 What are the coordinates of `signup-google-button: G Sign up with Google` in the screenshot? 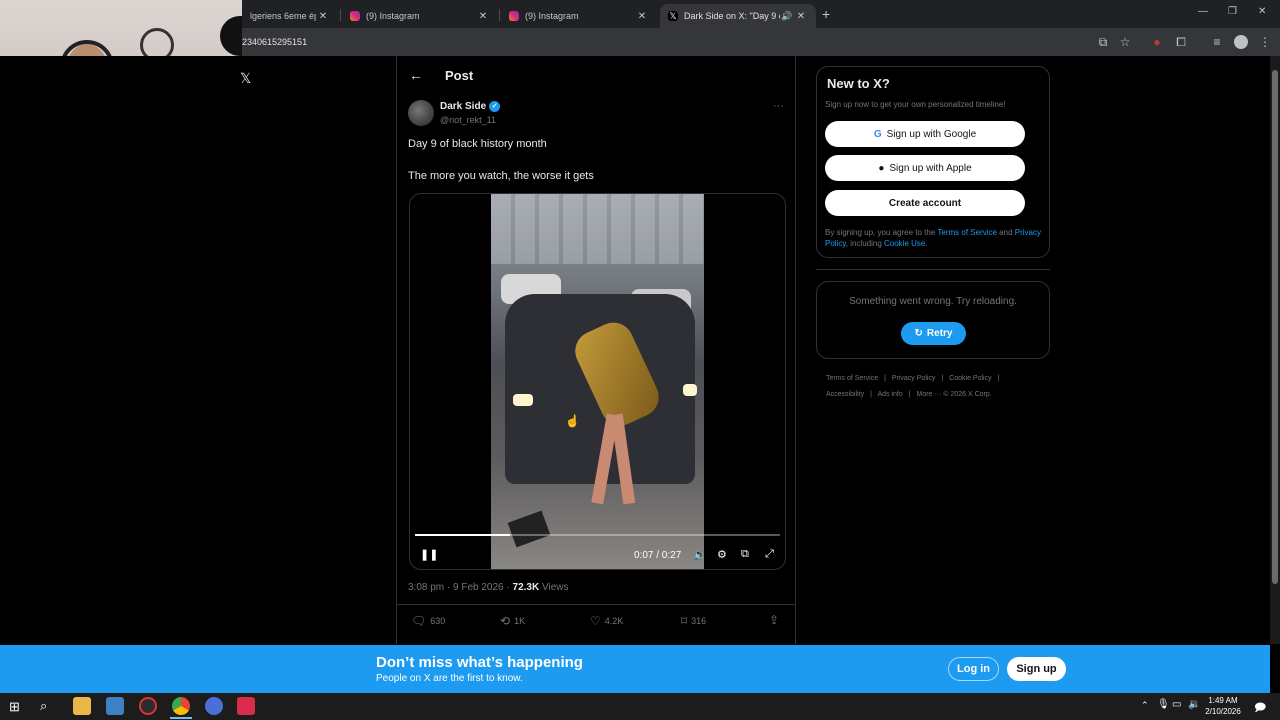 It's located at (925, 134).